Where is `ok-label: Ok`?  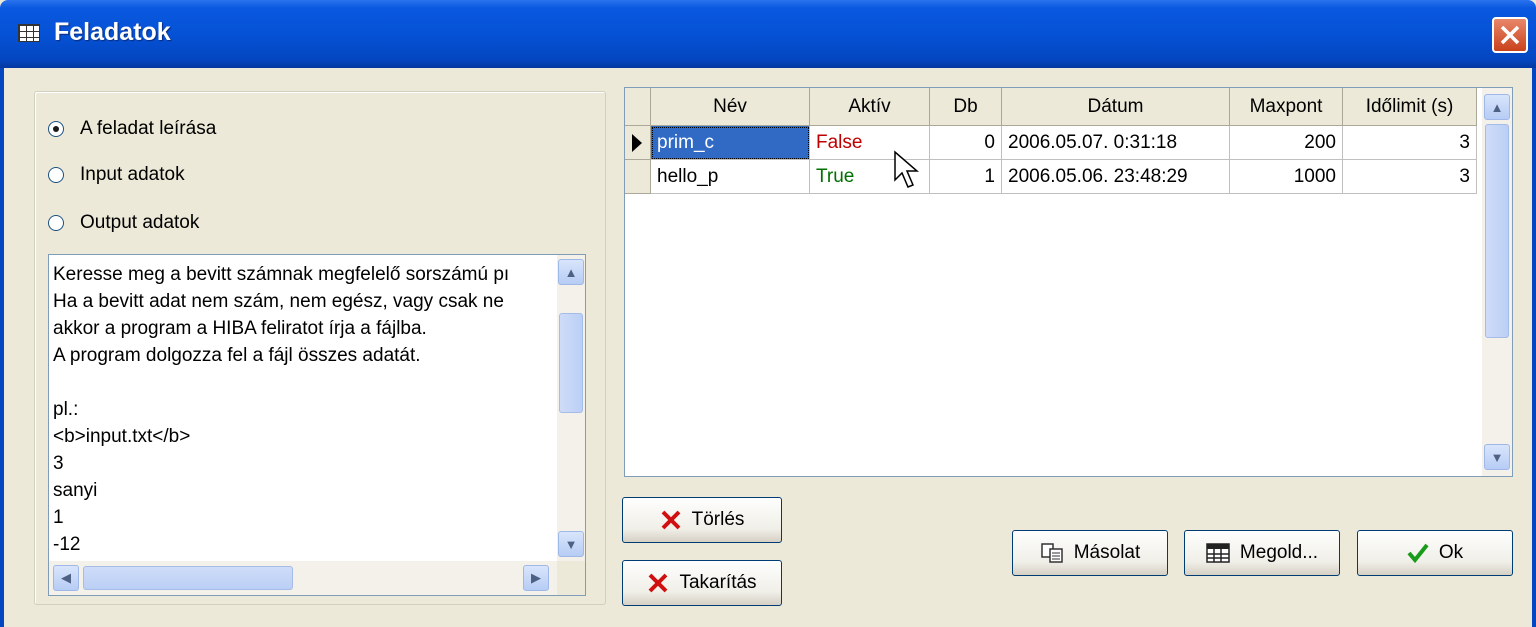
ok-label: Ok is located at coordinates (1451, 552).